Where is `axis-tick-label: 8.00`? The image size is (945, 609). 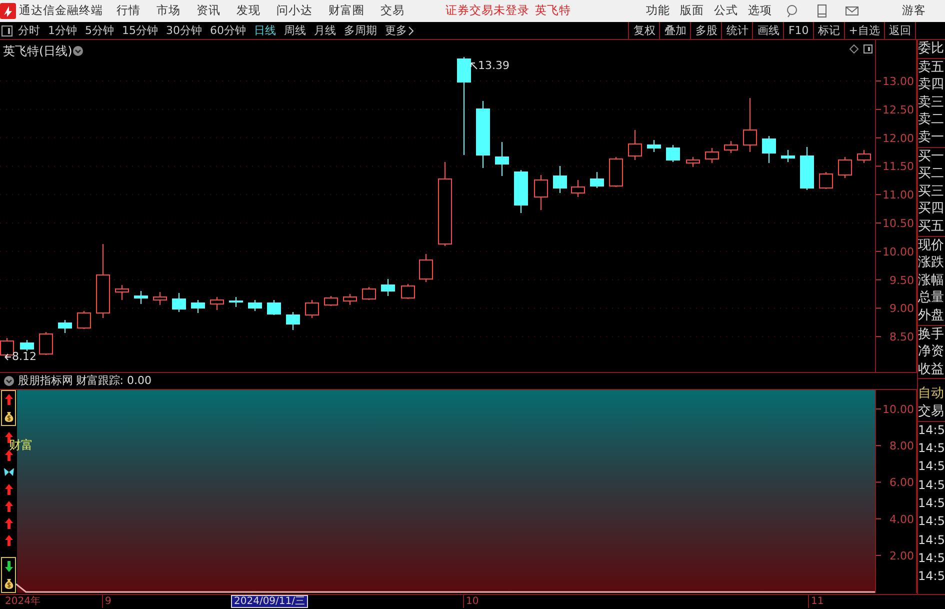 axis-tick-label: 8.00 is located at coordinates (902, 446).